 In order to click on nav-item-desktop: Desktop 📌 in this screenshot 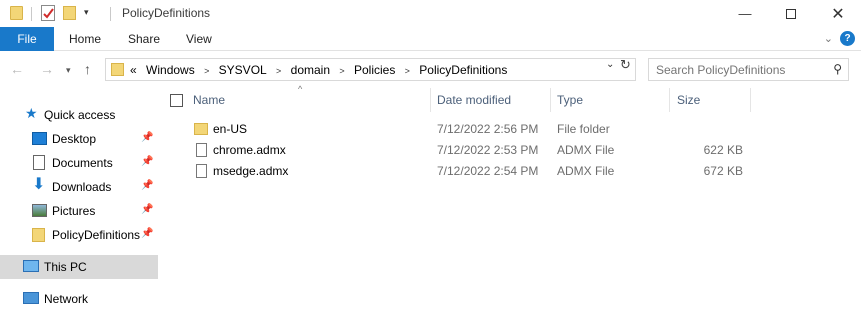, I will do `click(79, 139)`.